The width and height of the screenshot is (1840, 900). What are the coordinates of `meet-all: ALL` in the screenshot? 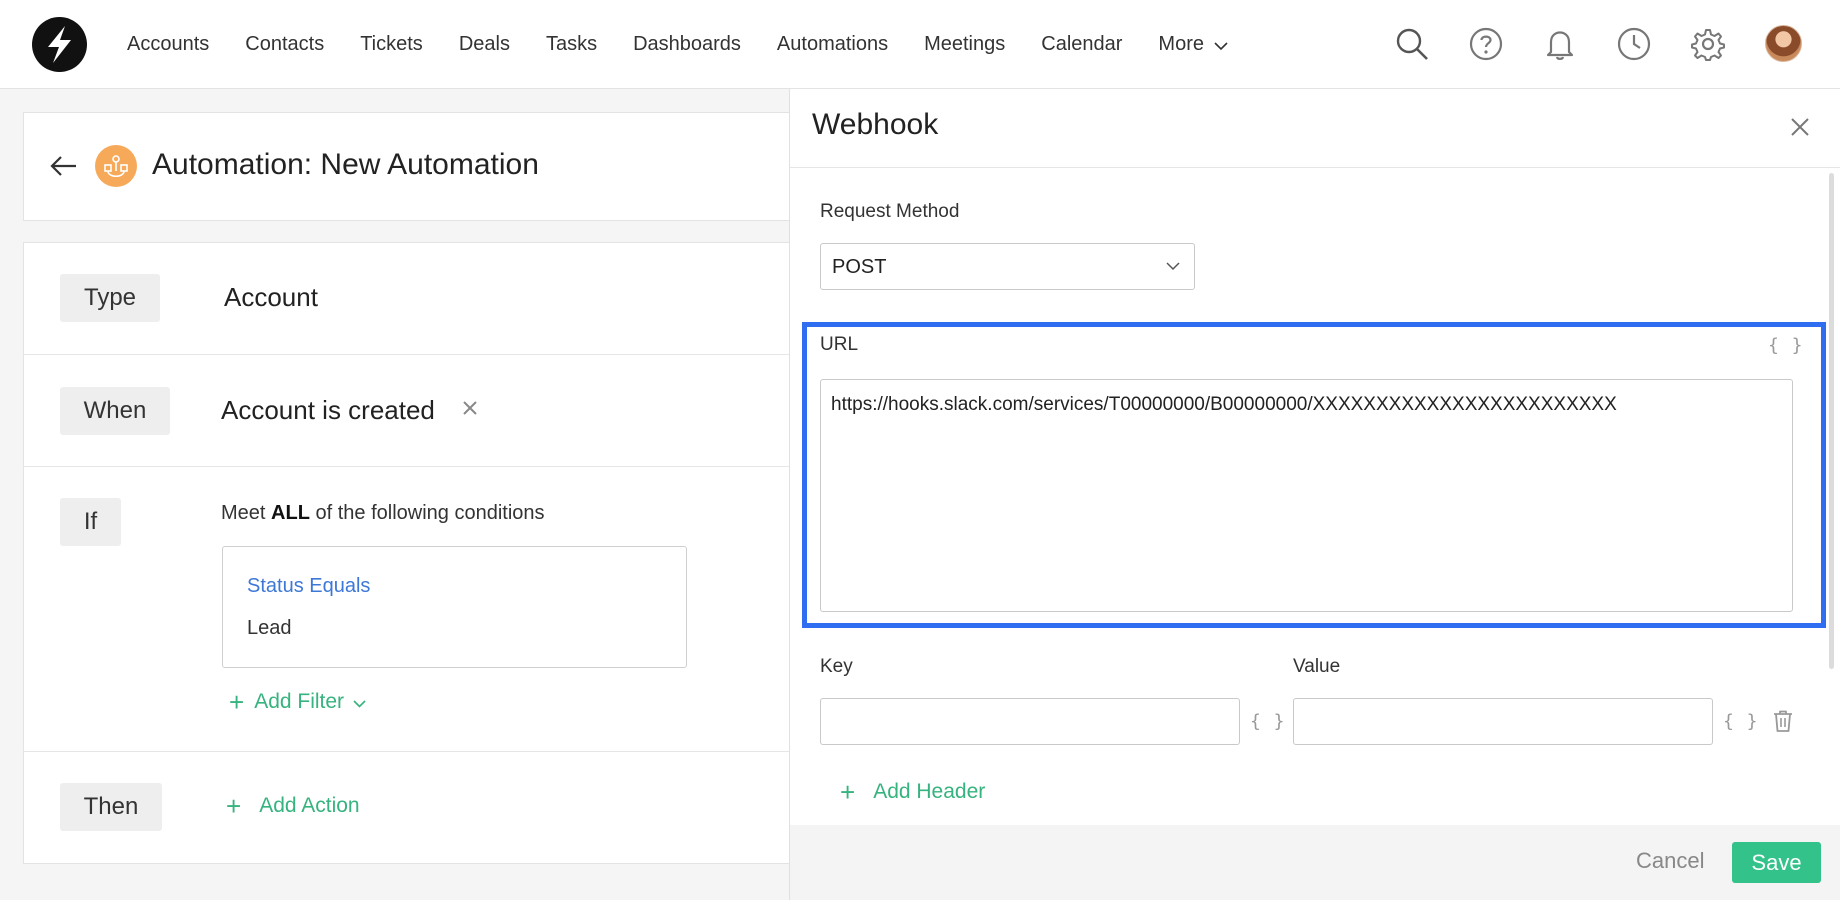 It's located at (290, 513).